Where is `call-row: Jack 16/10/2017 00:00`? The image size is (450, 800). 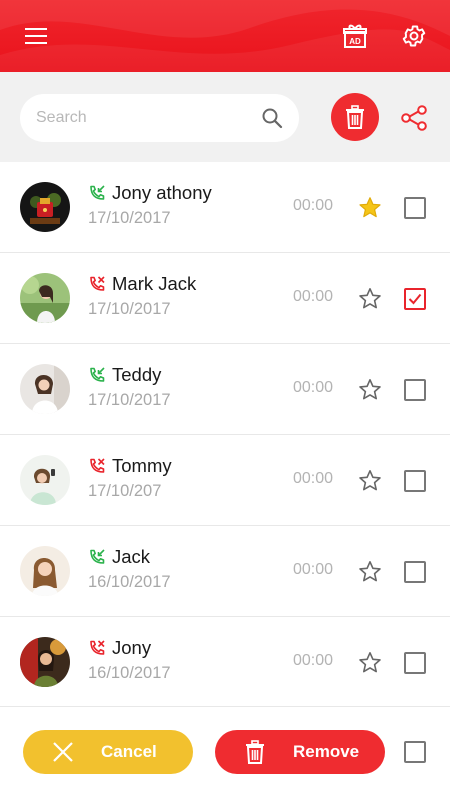
call-row: Jack 16/10/2017 00:00 is located at coordinates (225, 571).